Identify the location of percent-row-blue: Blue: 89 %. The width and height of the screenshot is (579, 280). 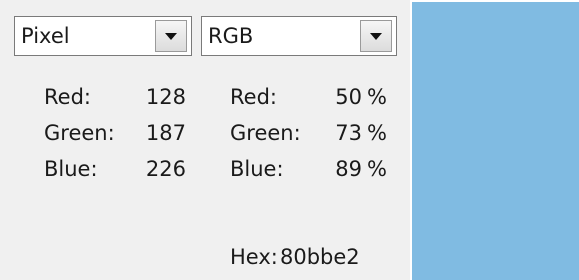
(200, 169).